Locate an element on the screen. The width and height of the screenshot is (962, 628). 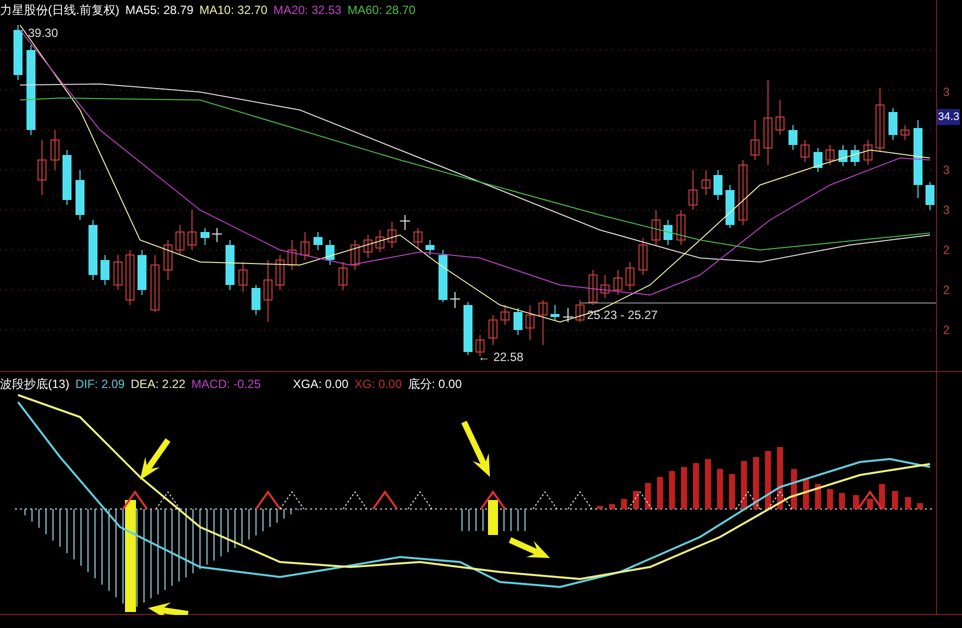
legend-text: MA55: 28.79 is located at coordinates (159, 10).